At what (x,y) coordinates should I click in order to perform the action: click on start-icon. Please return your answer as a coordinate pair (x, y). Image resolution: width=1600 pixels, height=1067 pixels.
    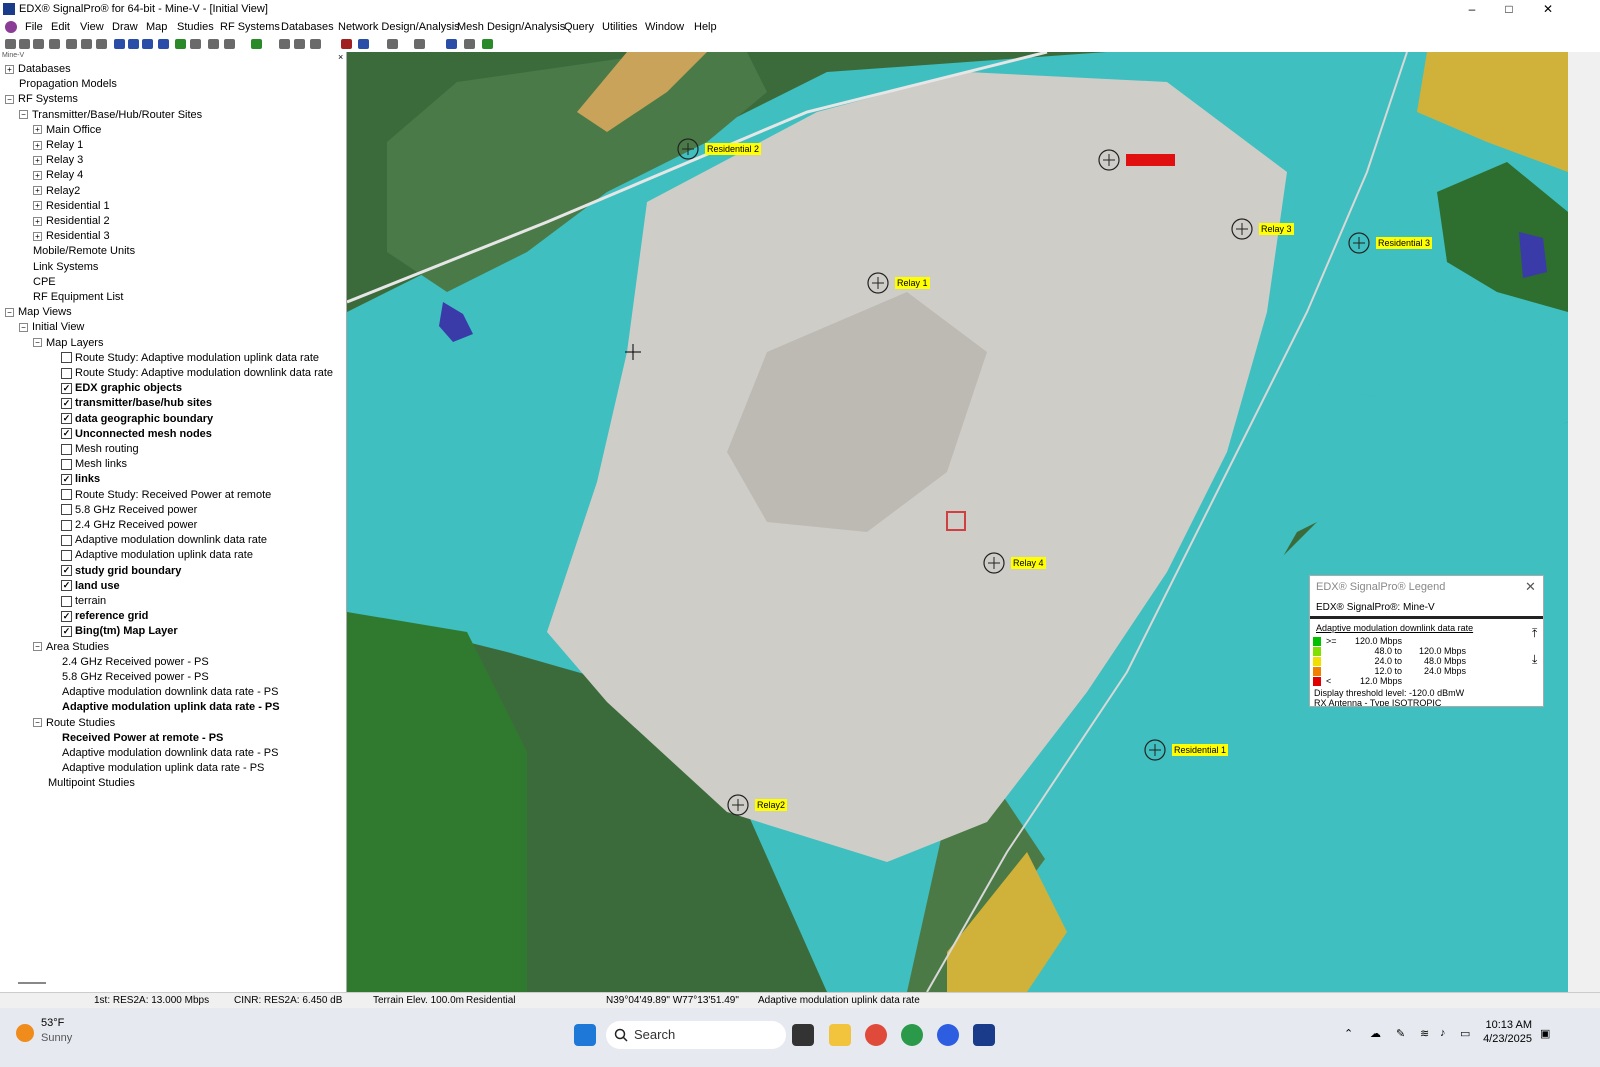
    Looking at the image, I should click on (585, 1035).